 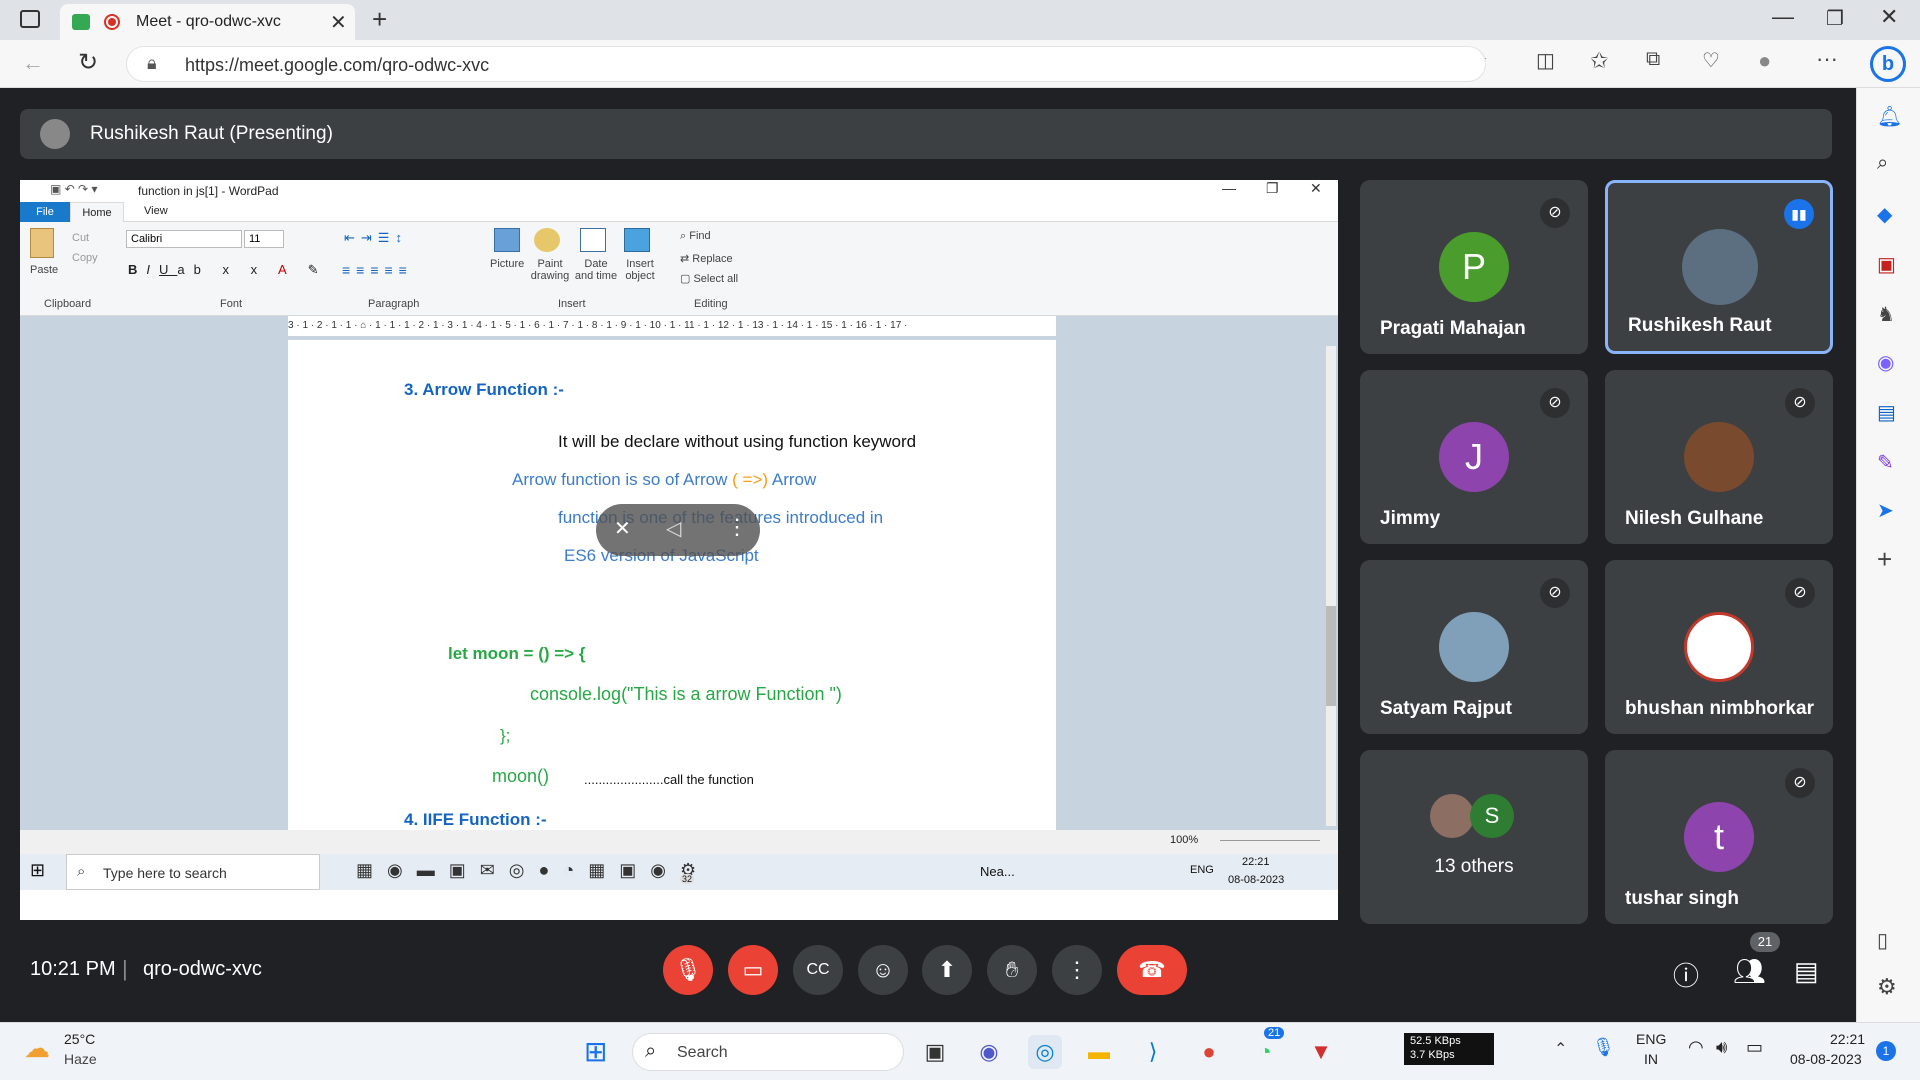 What do you see at coordinates (97, 212) in the screenshot?
I see `home-tab: Home` at bounding box center [97, 212].